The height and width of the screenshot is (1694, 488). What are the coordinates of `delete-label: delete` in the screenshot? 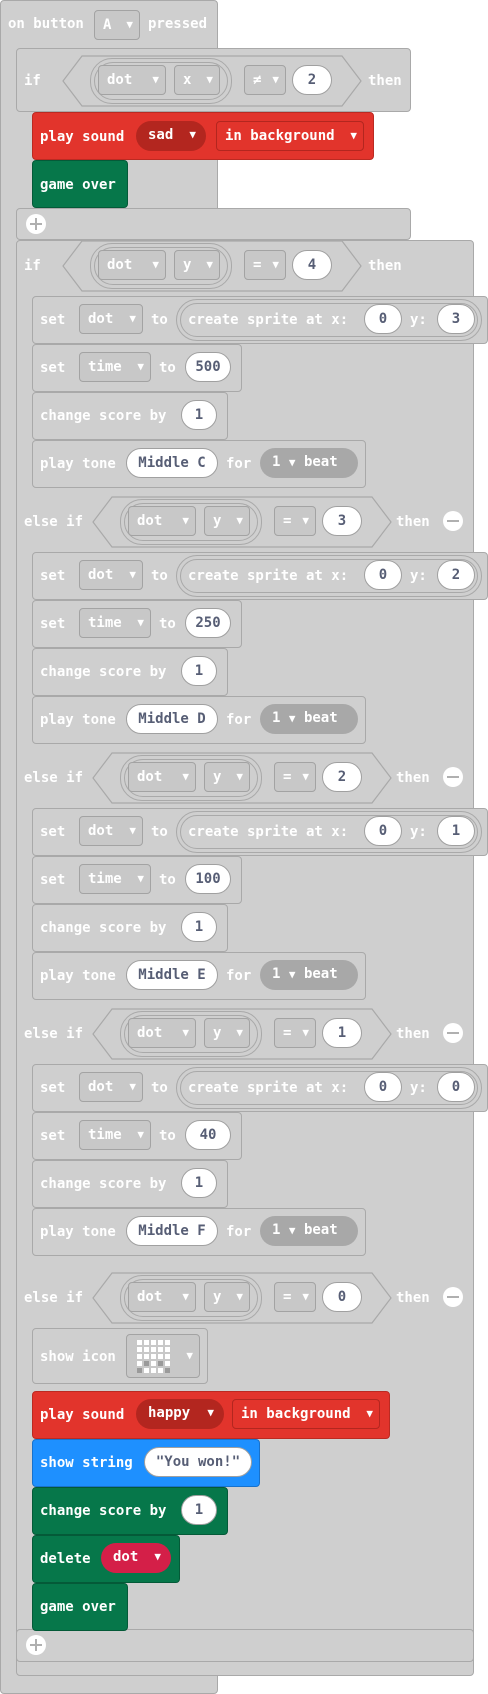 It's located at (65, 1559).